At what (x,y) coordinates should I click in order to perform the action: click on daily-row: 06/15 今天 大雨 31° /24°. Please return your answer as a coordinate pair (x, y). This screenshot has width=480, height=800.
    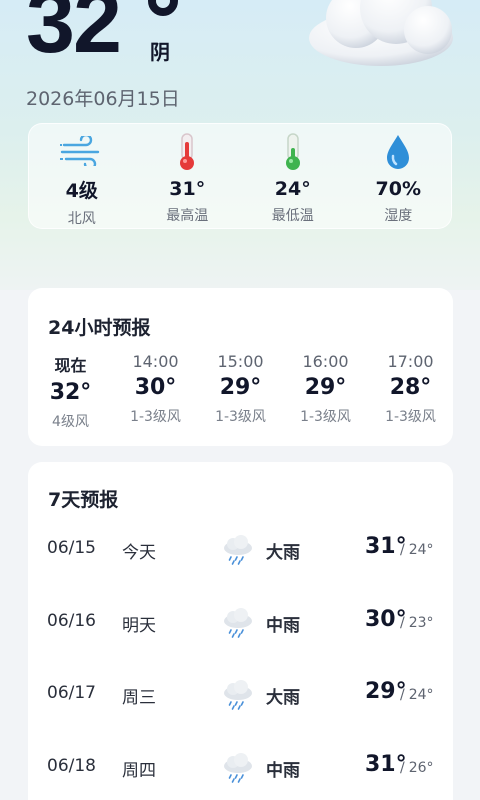
    Looking at the image, I should click on (240, 550).